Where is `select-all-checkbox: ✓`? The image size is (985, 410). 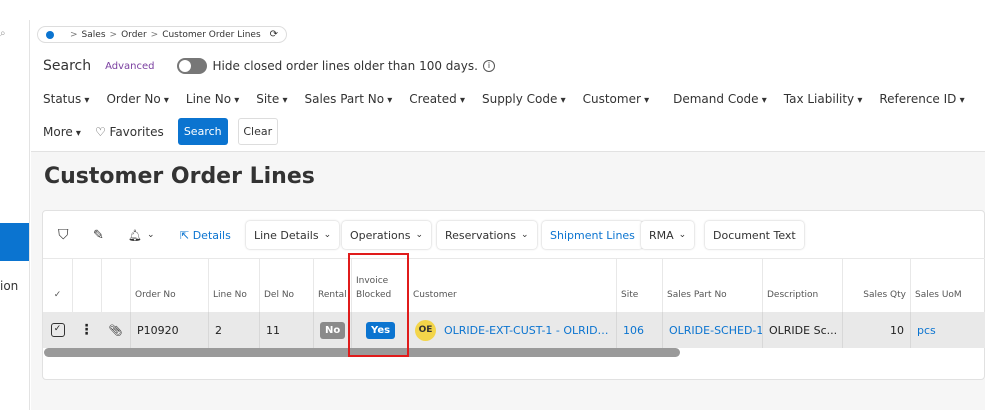
select-all-checkbox: ✓ is located at coordinates (57, 285).